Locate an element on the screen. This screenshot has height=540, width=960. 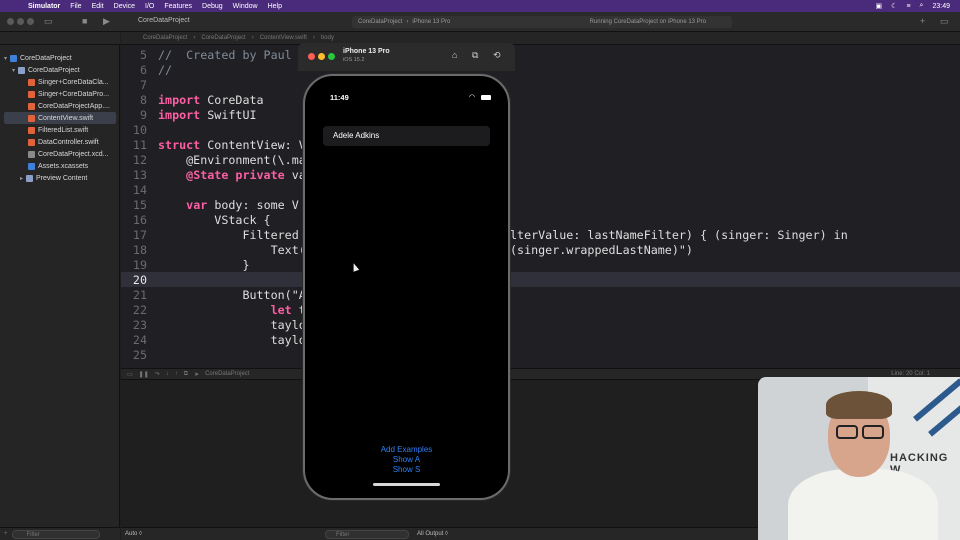
simulator-device-name: iPhone 13 Pro is located at coordinates (366, 51).